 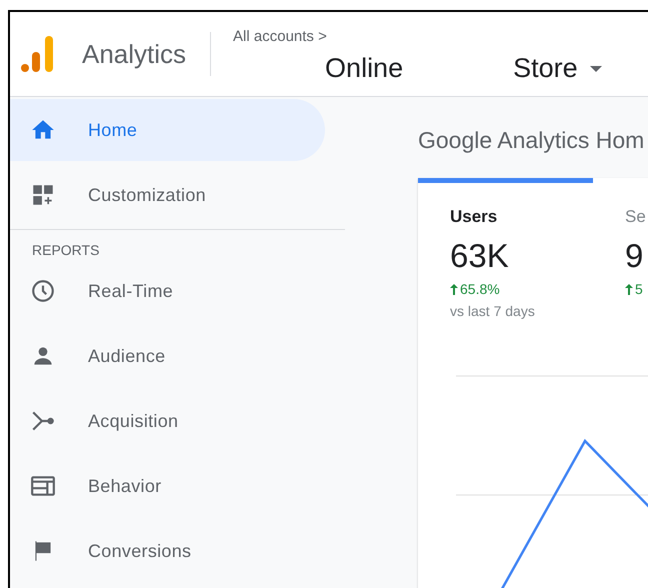 I want to click on metric-tab: Se 9 5, so click(x=620, y=253).